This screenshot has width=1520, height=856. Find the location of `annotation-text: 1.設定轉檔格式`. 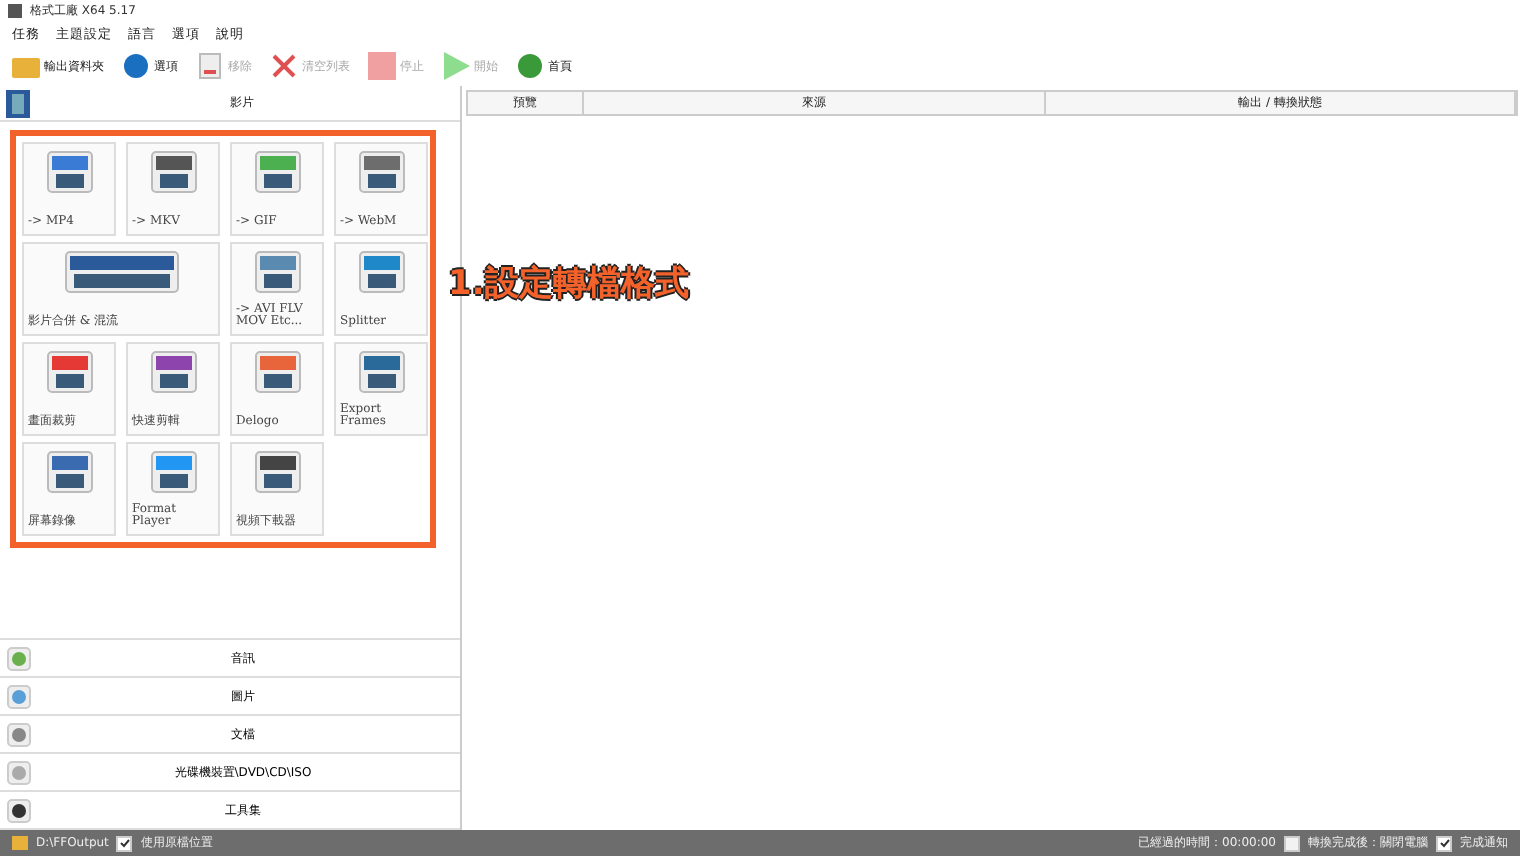

annotation-text: 1.設定轉檔格式 is located at coordinates (568, 284).